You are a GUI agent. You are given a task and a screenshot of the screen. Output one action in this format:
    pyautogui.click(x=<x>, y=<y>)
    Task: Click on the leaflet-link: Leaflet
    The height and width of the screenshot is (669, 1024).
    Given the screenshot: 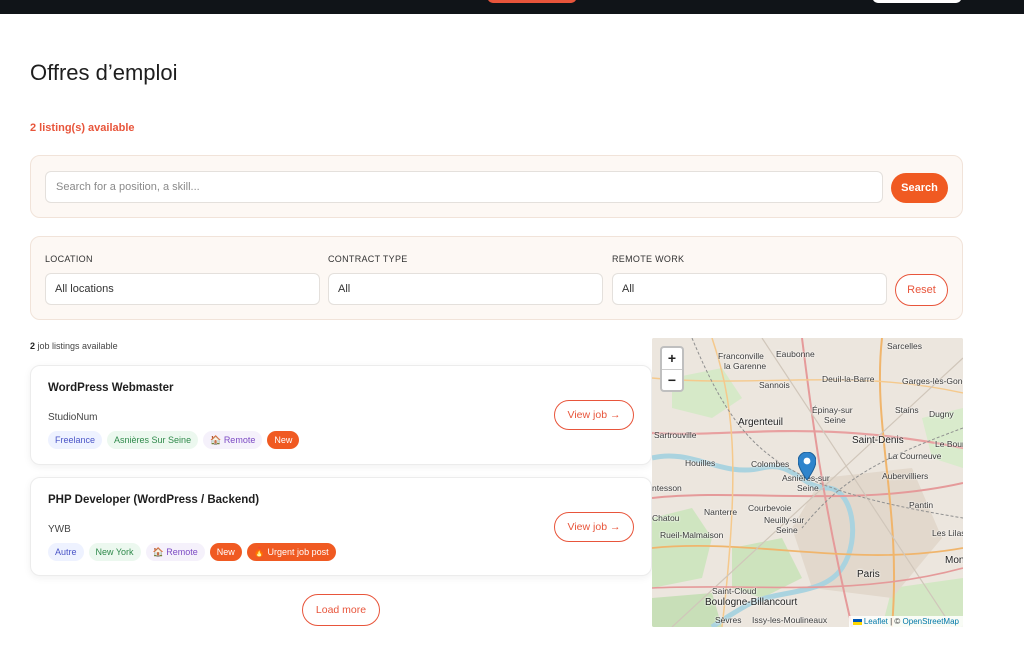 What is the action you would take?
    pyautogui.click(x=876, y=621)
    